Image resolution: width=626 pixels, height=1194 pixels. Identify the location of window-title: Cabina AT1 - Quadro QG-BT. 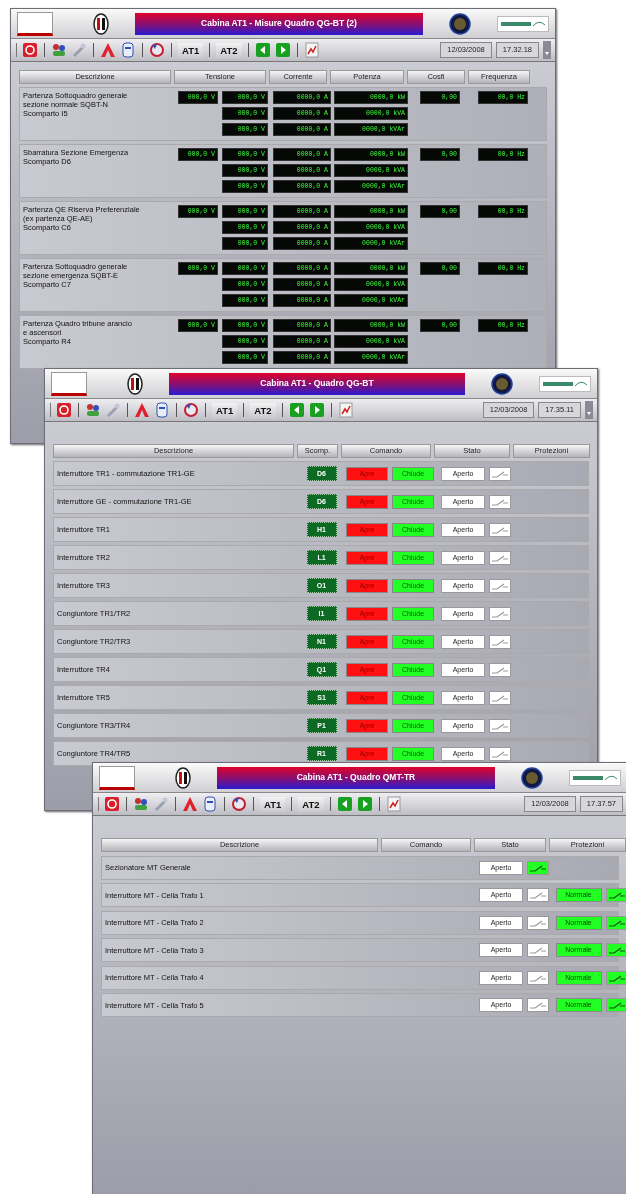
(317, 383).